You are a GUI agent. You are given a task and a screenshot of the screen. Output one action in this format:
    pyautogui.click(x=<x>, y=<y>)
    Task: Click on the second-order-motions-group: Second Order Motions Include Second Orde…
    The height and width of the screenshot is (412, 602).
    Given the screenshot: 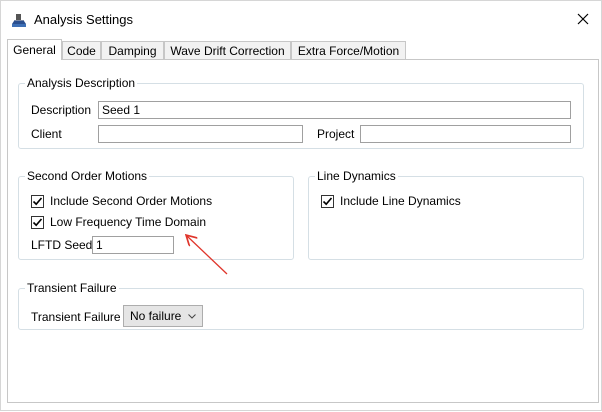 What is the action you would take?
    pyautogui.click(x=156, y=215)
    